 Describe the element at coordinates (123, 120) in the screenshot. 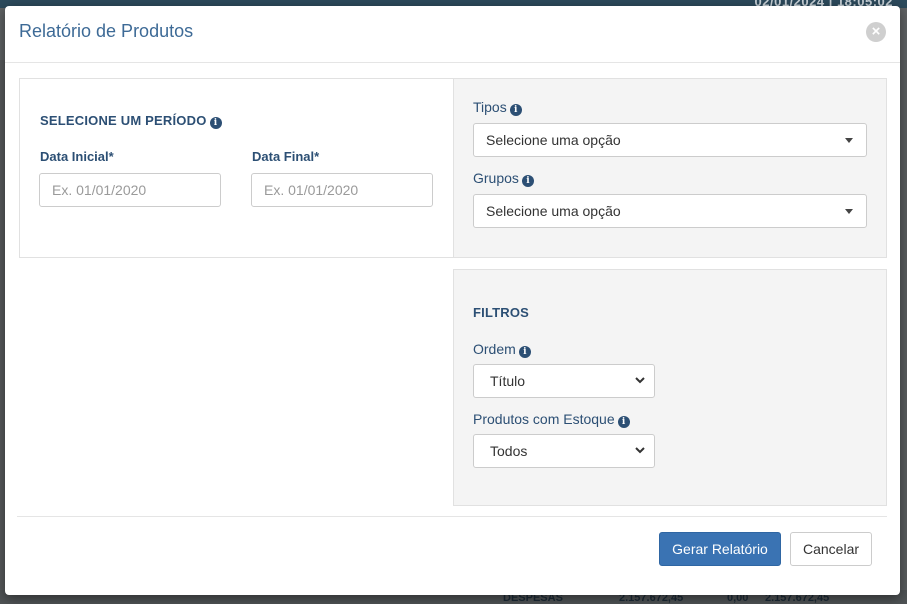

I see `period-title-text: SELECIONE UM PERÍODO` at that location.